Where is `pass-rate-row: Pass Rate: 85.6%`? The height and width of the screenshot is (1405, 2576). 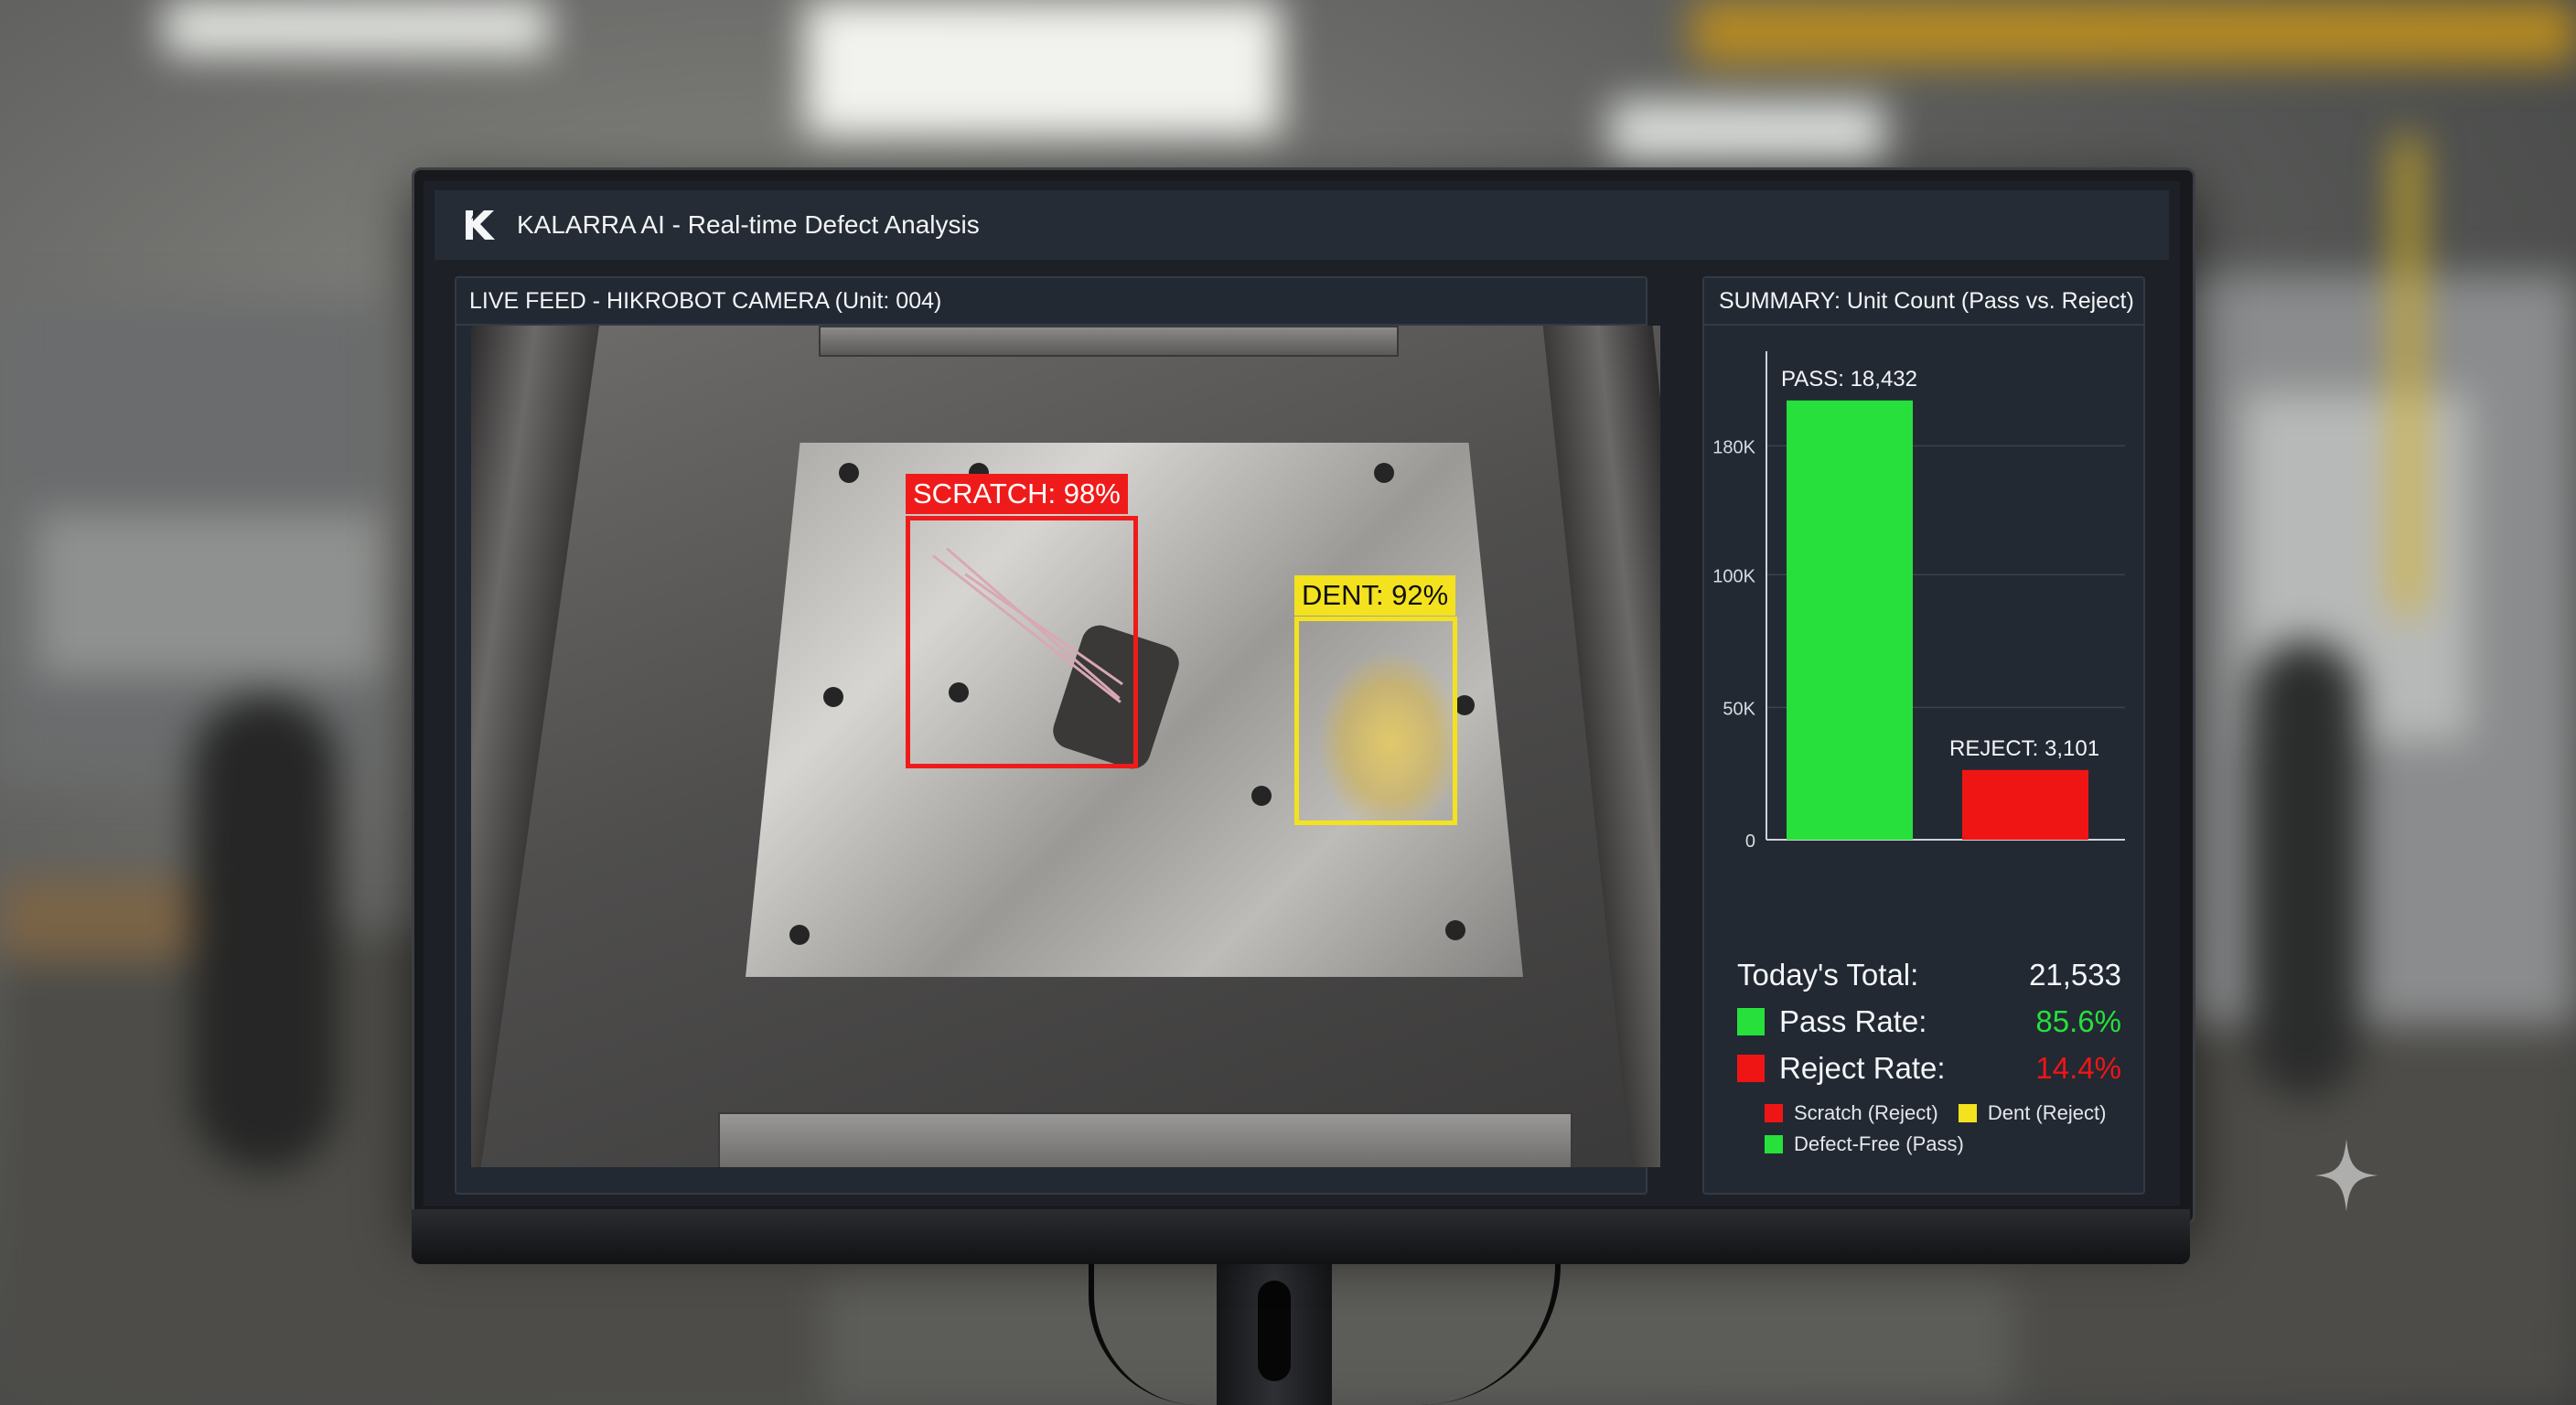
pass-rate-row: Pass Rate: 85.6% is located at coordinates (1929, 1022).